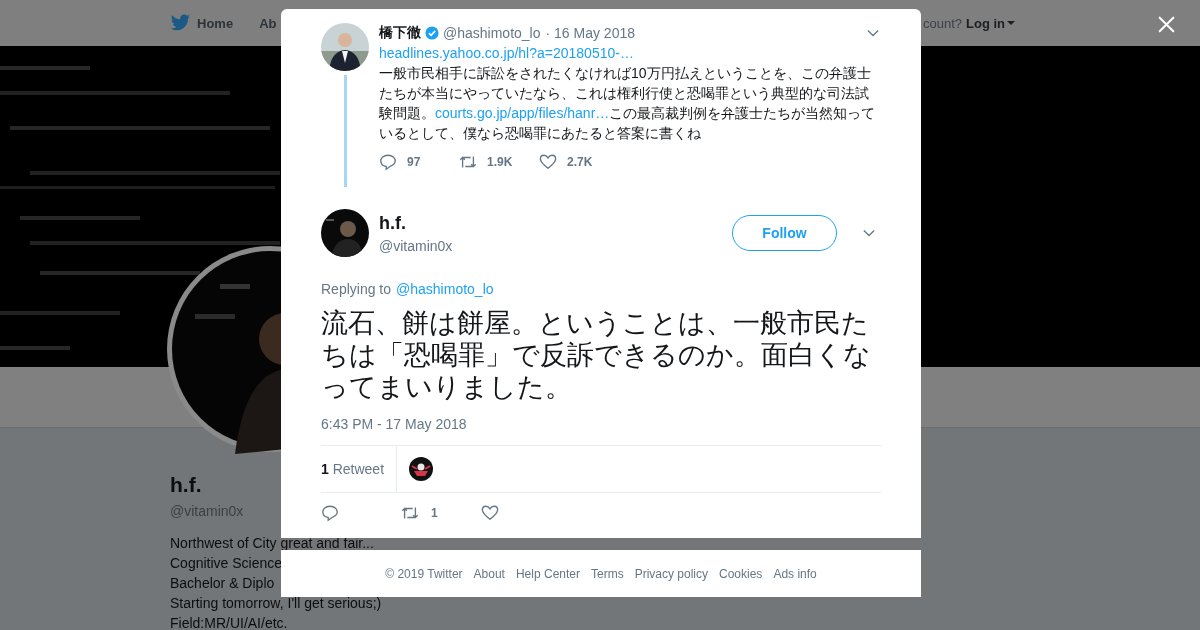 This screenshot has width=1200, height=630. What do you see at coordinates (359, 469) in the screenshot?
I see `retweet-count: 1 Retweet` at bounding box center [359, 469].